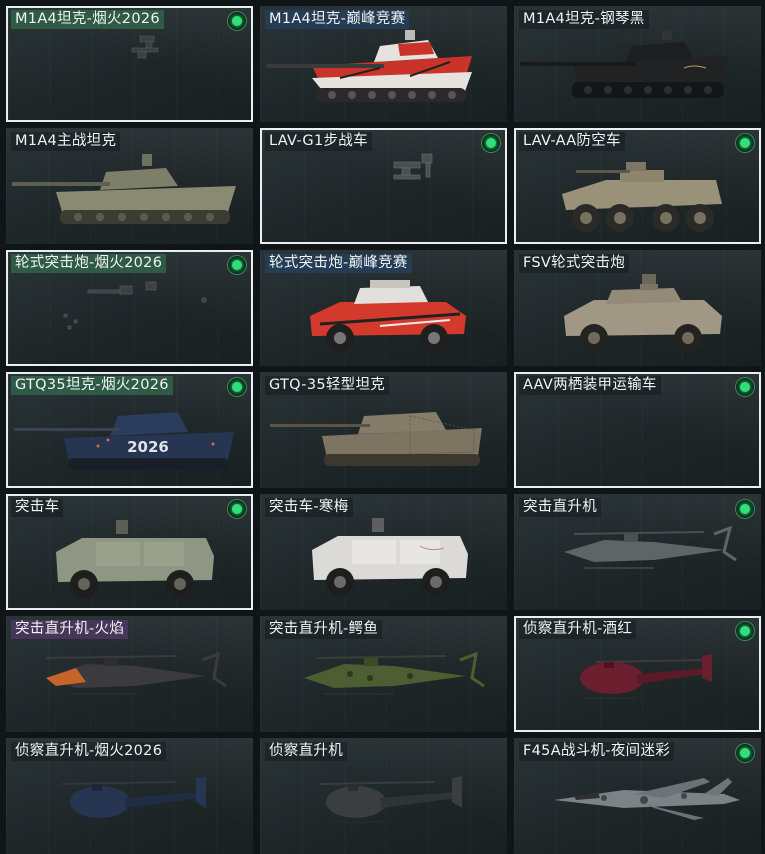  I want to click on vehicle-title: M1A4坦克-烟火2026, so click(87, 19).